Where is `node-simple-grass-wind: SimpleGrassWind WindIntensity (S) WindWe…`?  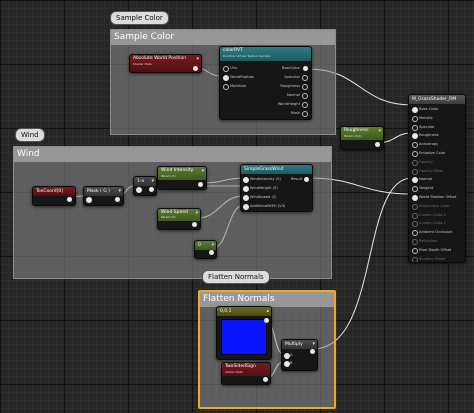
node-simple-grass-wind: SimpleGrassWind WindIntensity (S) WindWe… is located at coordinates (276, 188).